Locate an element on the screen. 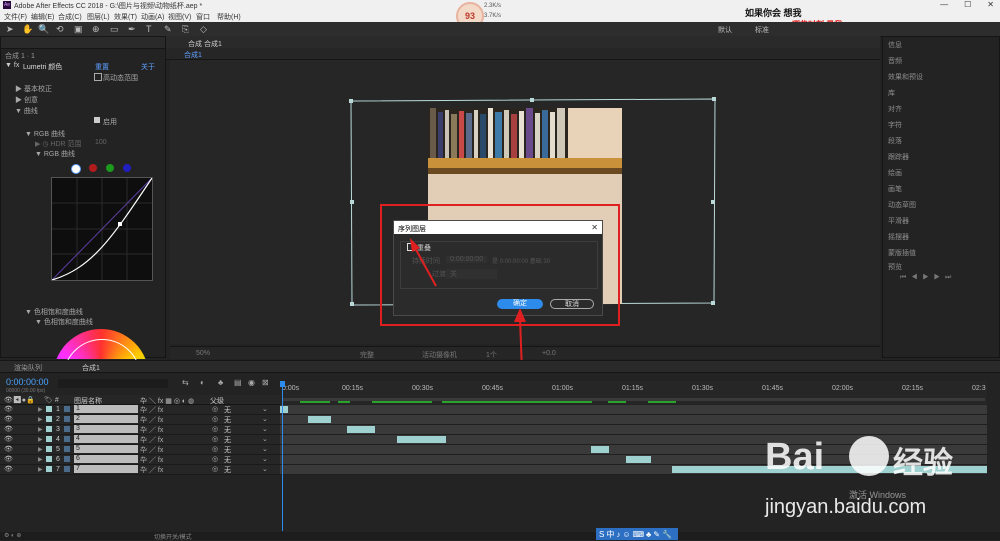 This screenshot has height=541, width=1000. comp-flow-icon: ⇆ is located at coordinates (185, 382).